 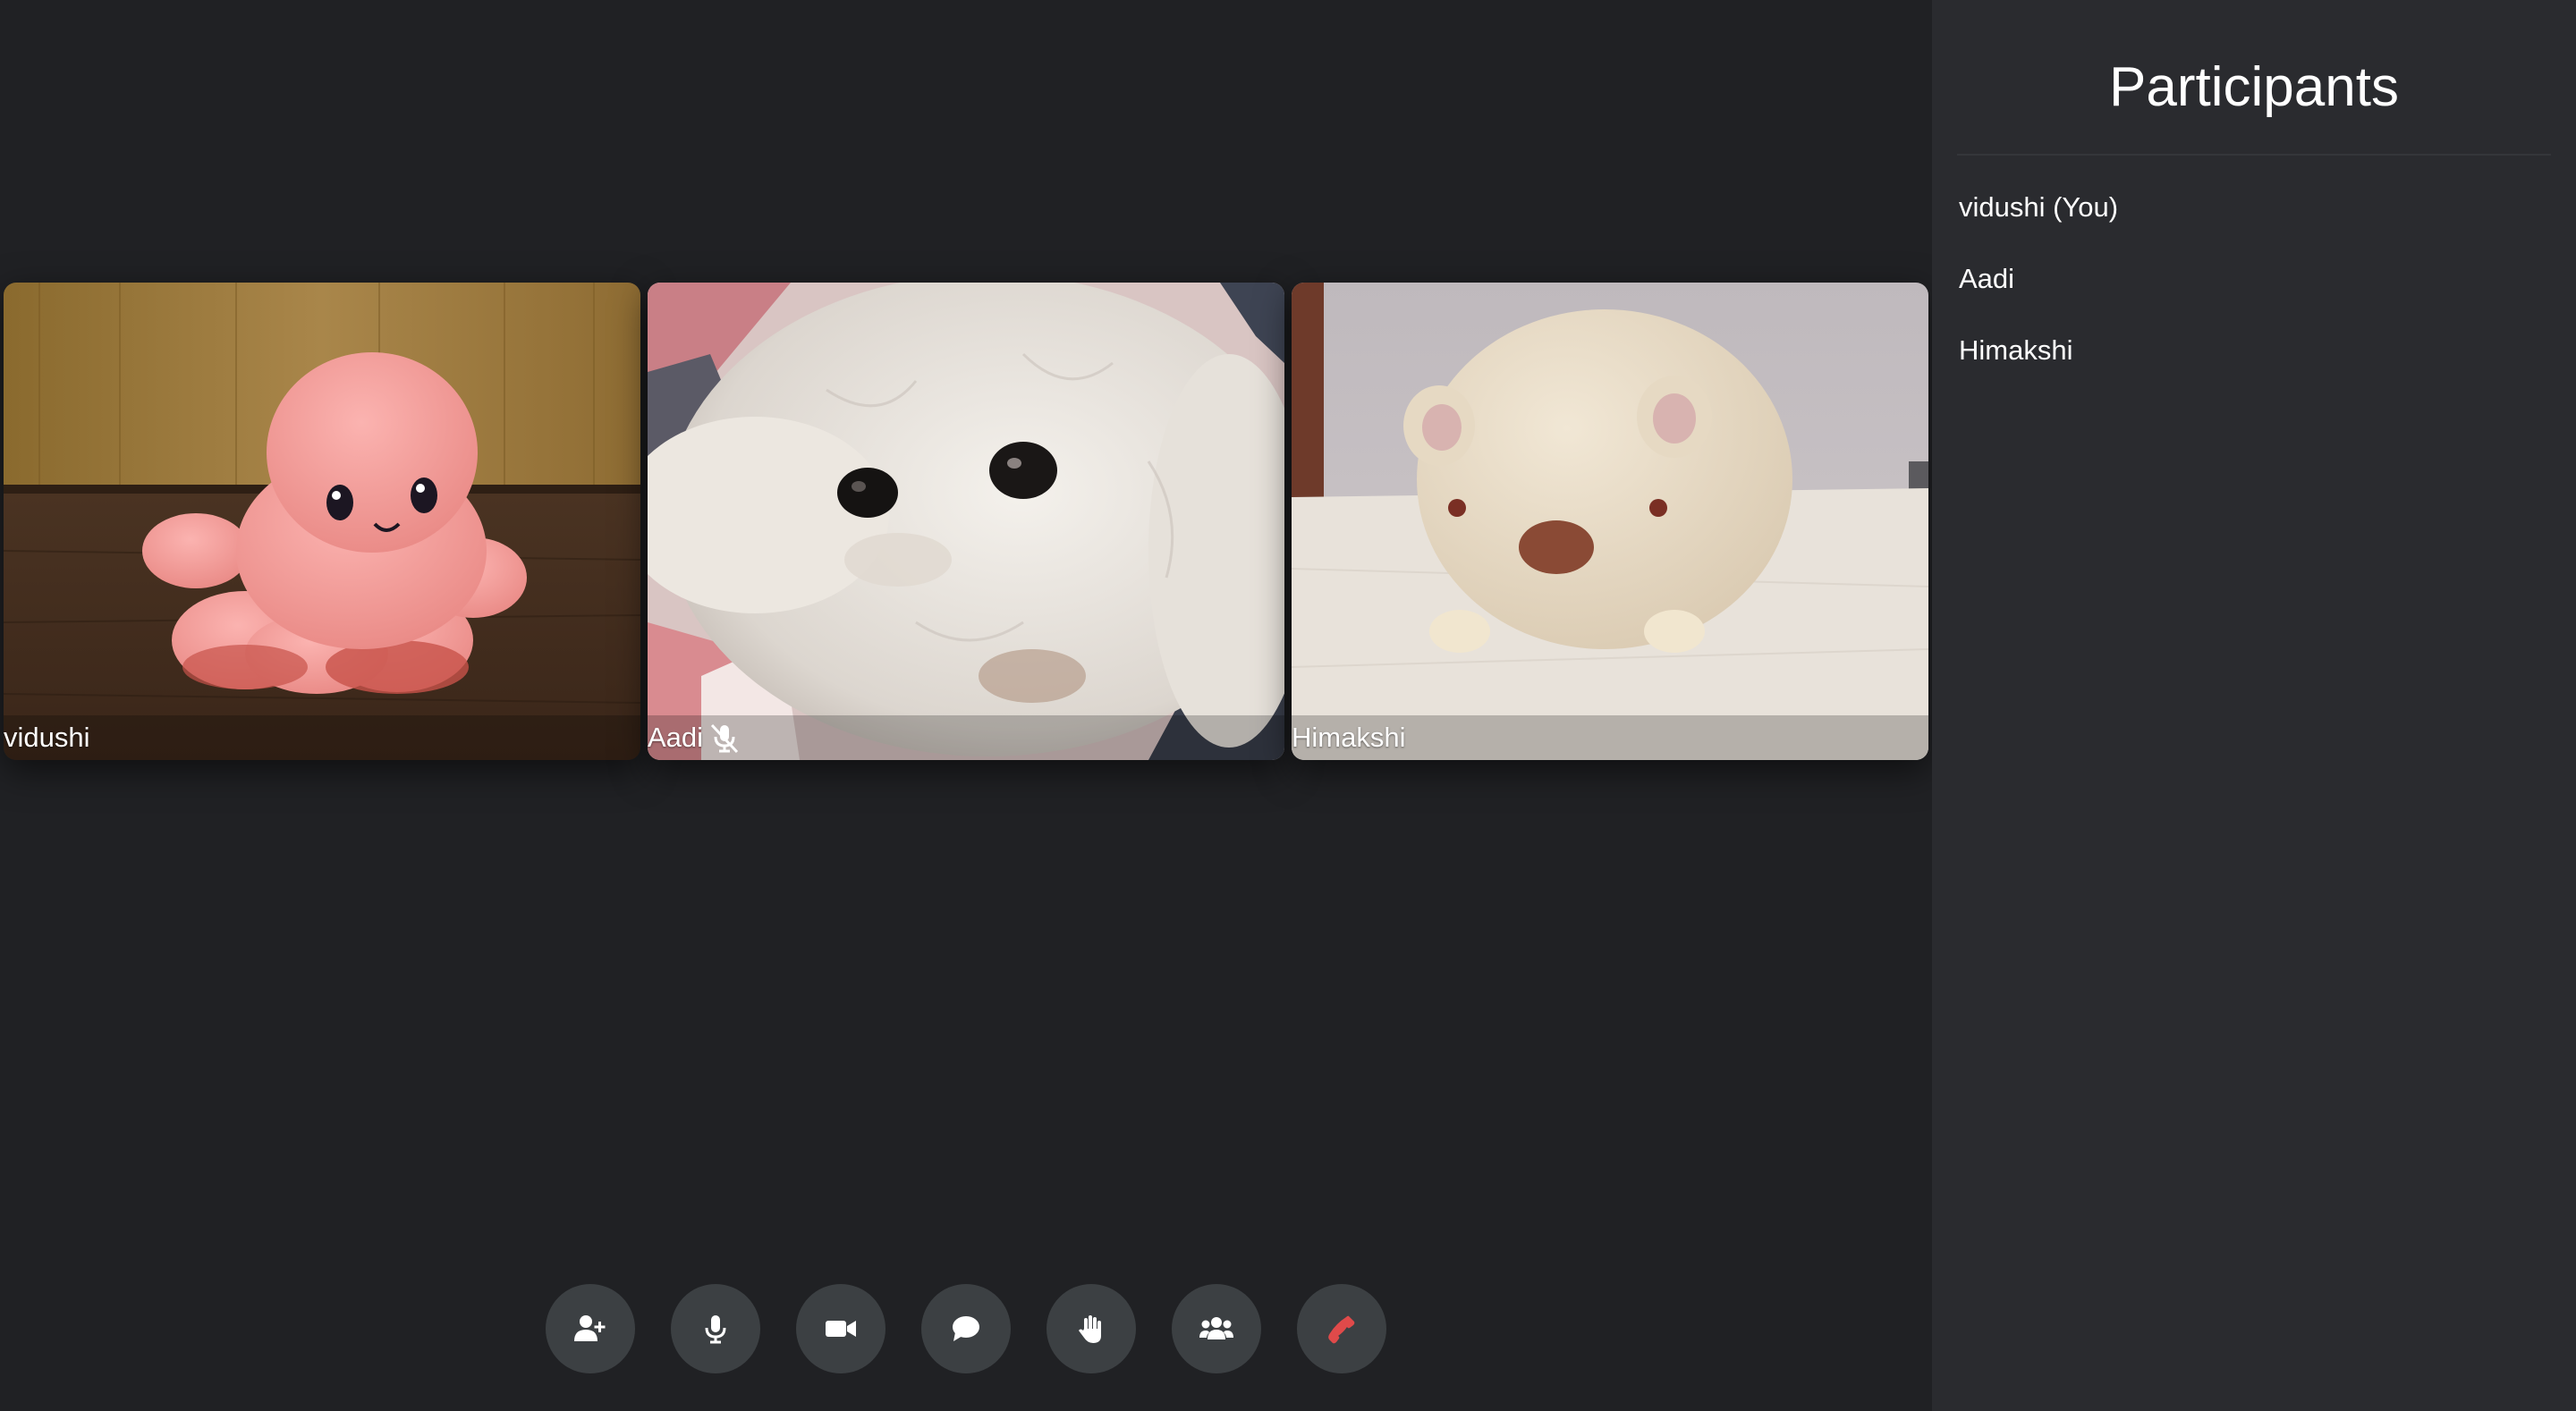 What do you see at coordinates (47, 737) in the screenshot?
I see `participant-name: vidushi` at bounding box center [47, 737].